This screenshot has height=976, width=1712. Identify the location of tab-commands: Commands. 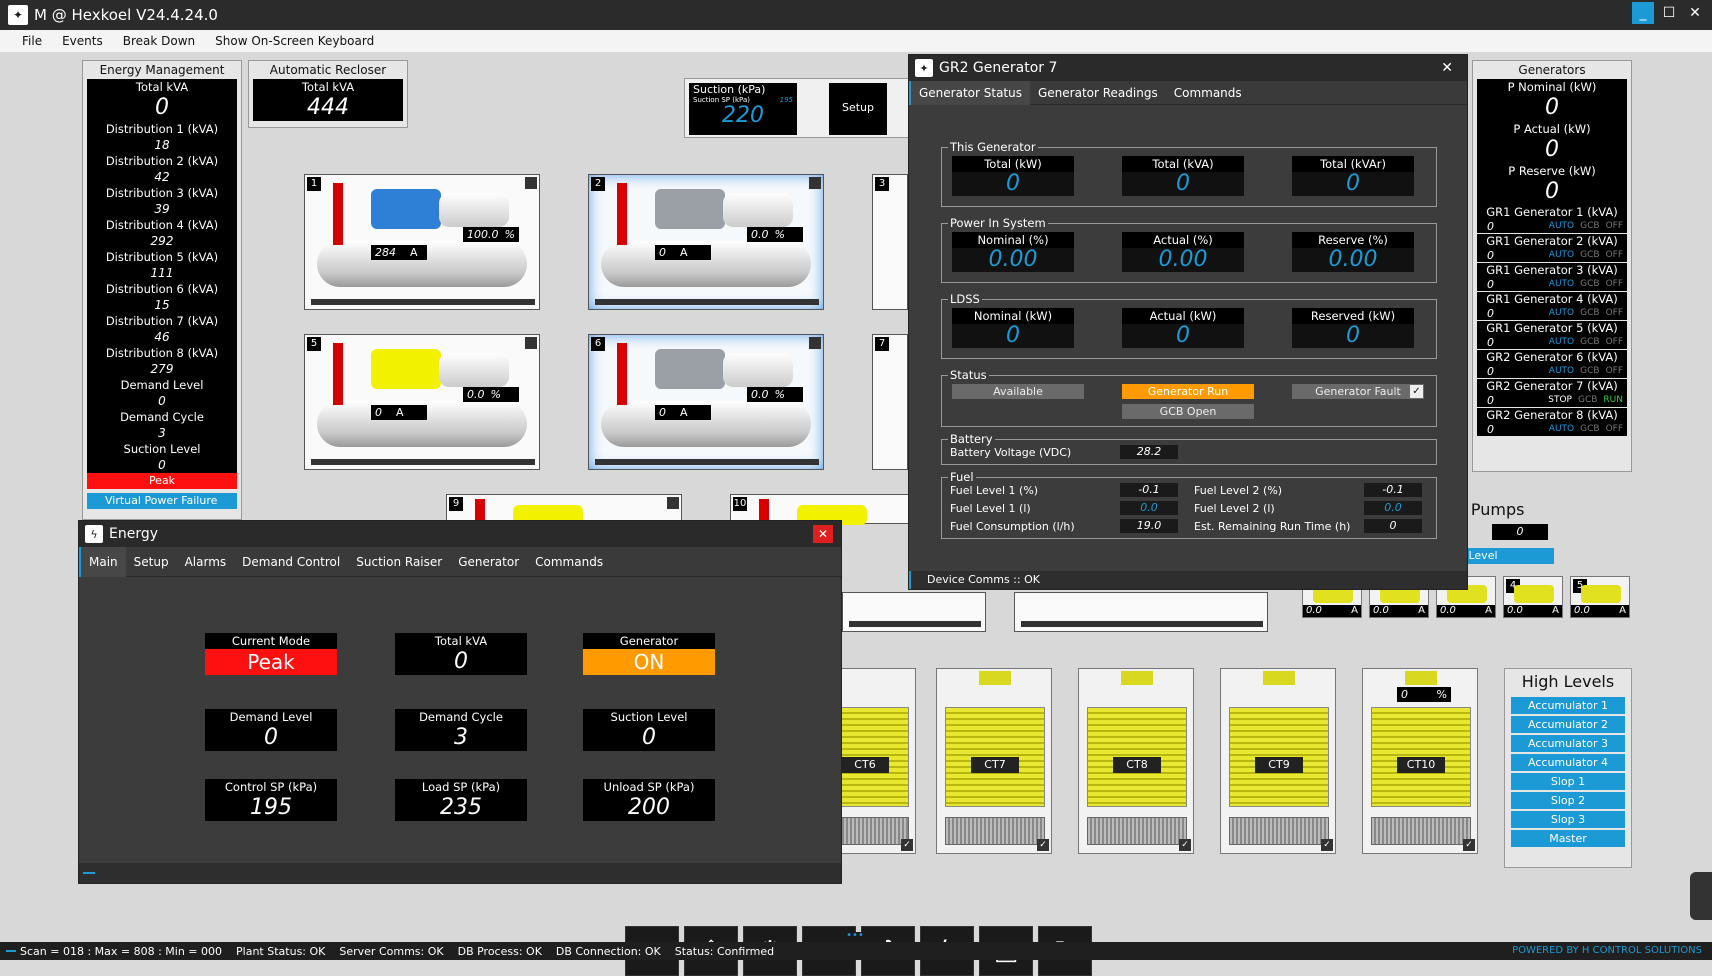
(569, 562).